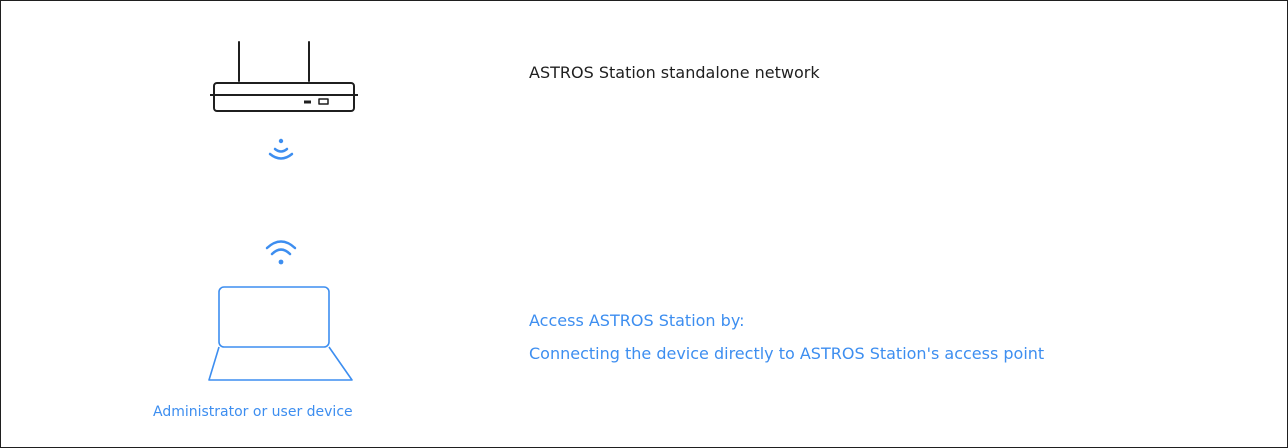 The width and height of the screenshot is (1288, 448). Describe the element at coordinates (281, 252) in the screenshot. I see `wifi-icon` at that location.